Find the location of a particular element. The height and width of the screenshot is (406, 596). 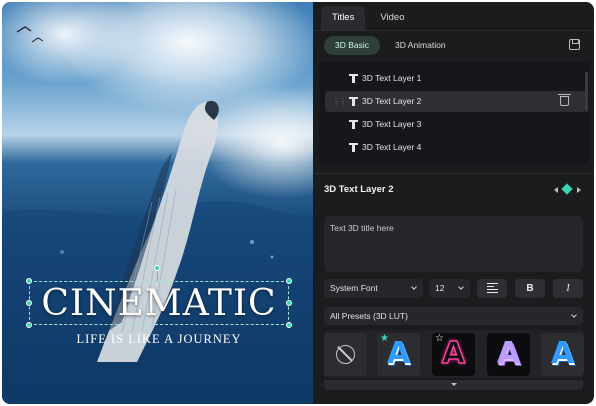

no-style-icon is located at coordinates (345, 354).